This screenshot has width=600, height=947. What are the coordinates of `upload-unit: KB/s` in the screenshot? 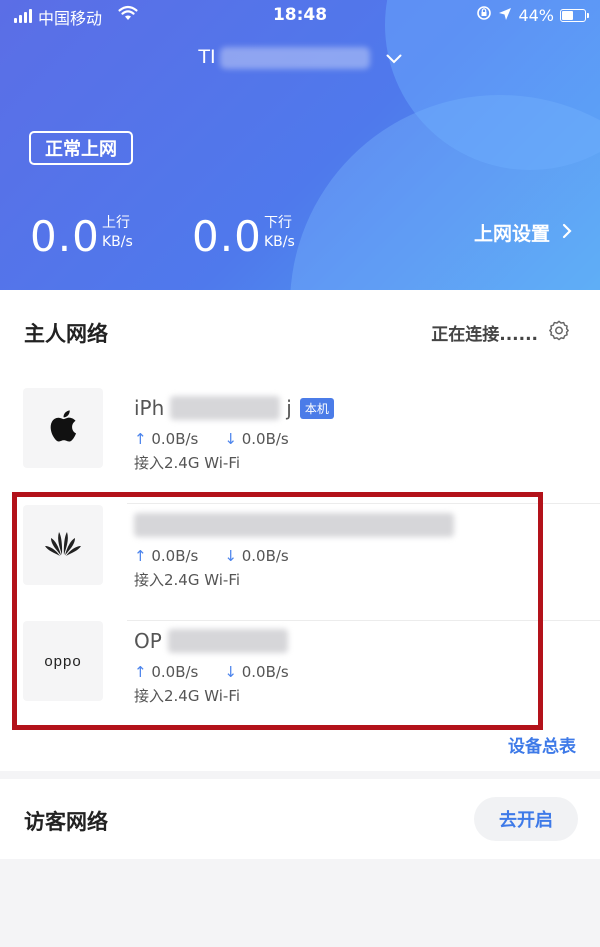 It's located at (117, 242).